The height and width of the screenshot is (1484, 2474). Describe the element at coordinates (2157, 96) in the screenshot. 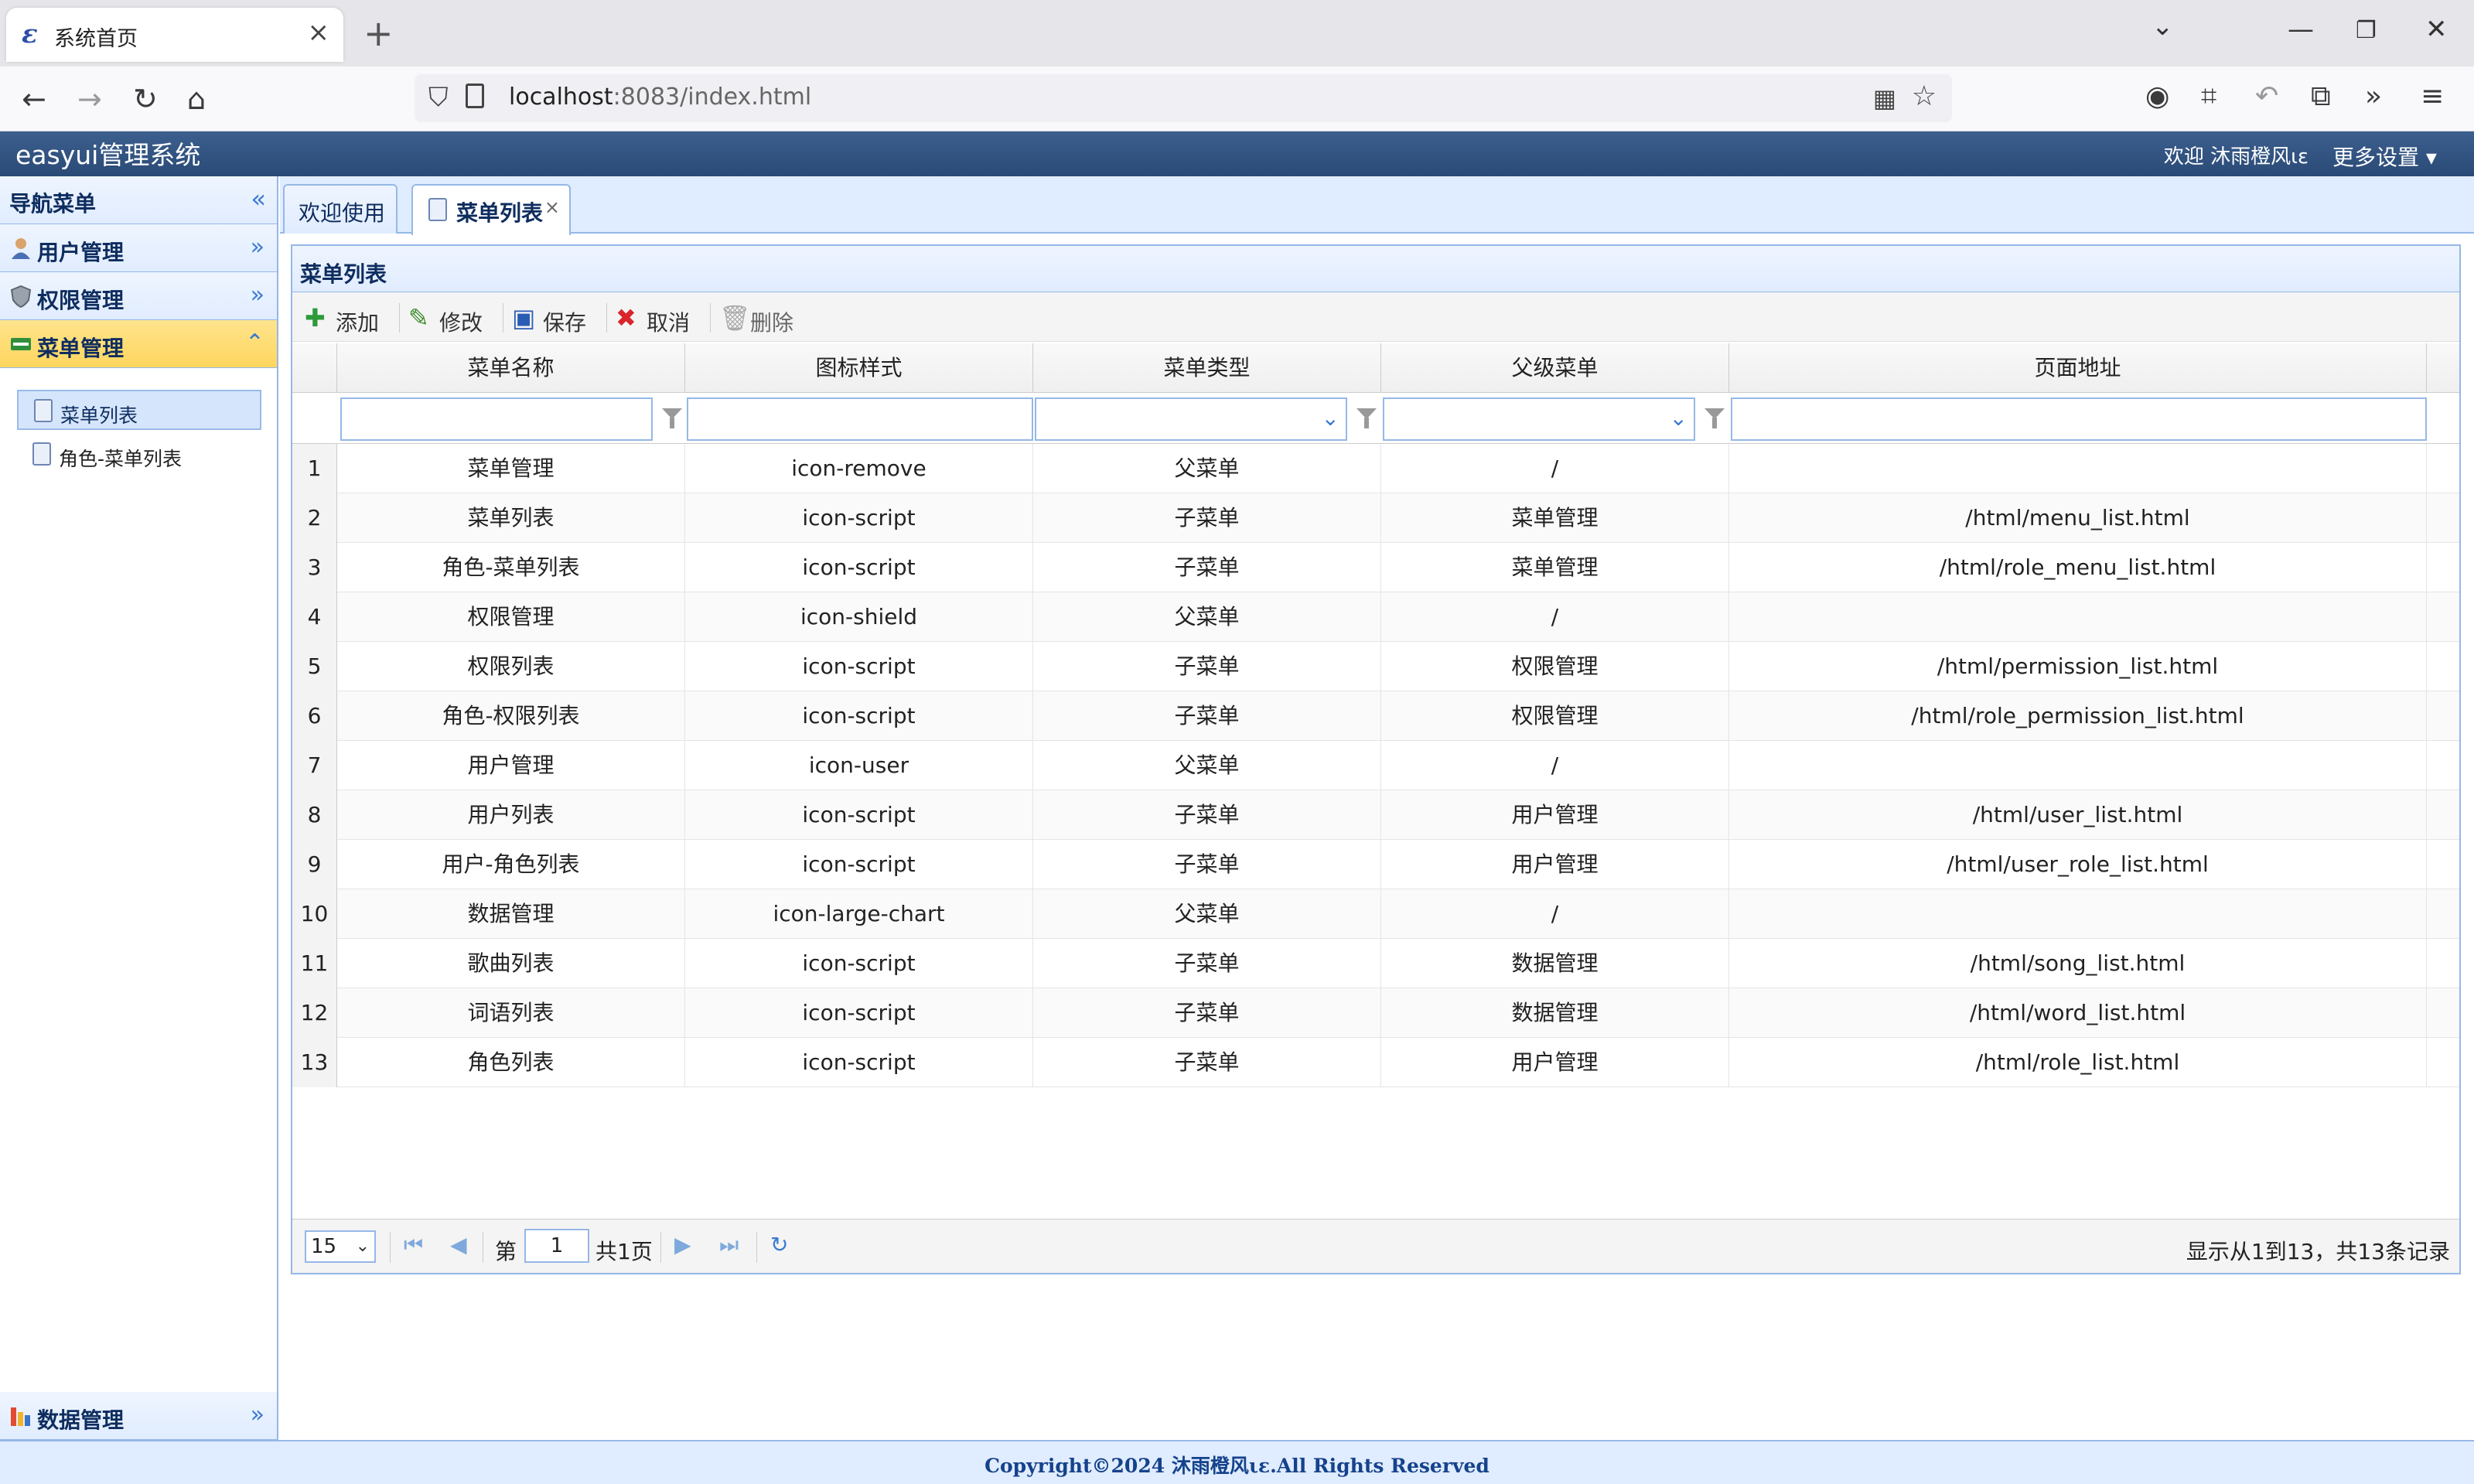

I see `account-icon: ◉` at that location.